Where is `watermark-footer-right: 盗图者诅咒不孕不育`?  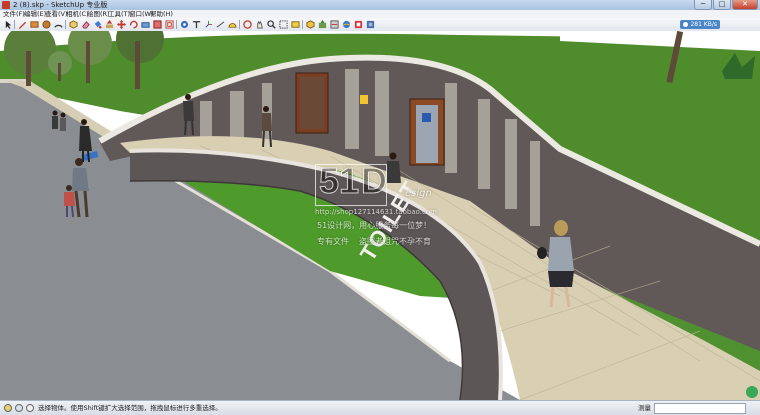
watermark-footer-right: 盗图者诅咒不孕不育 is located at coordinates (395, 241).